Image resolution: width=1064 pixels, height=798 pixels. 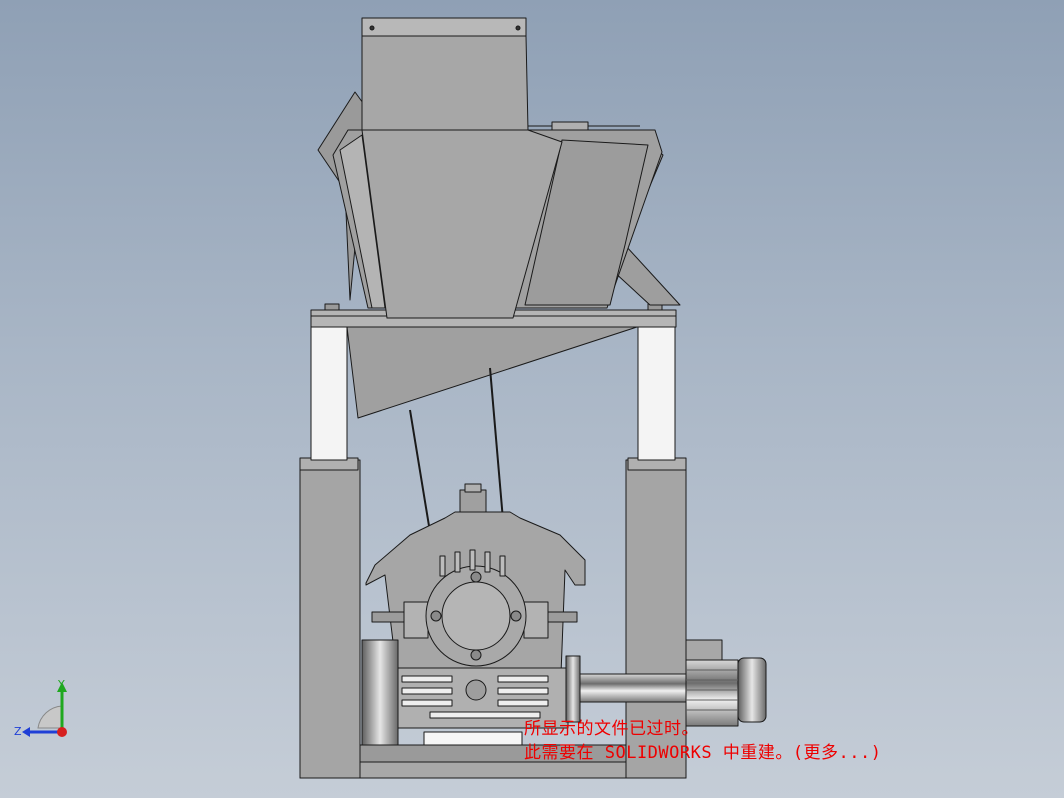 I want to click on y-axis-label: Y, so click(x=61, y=684).